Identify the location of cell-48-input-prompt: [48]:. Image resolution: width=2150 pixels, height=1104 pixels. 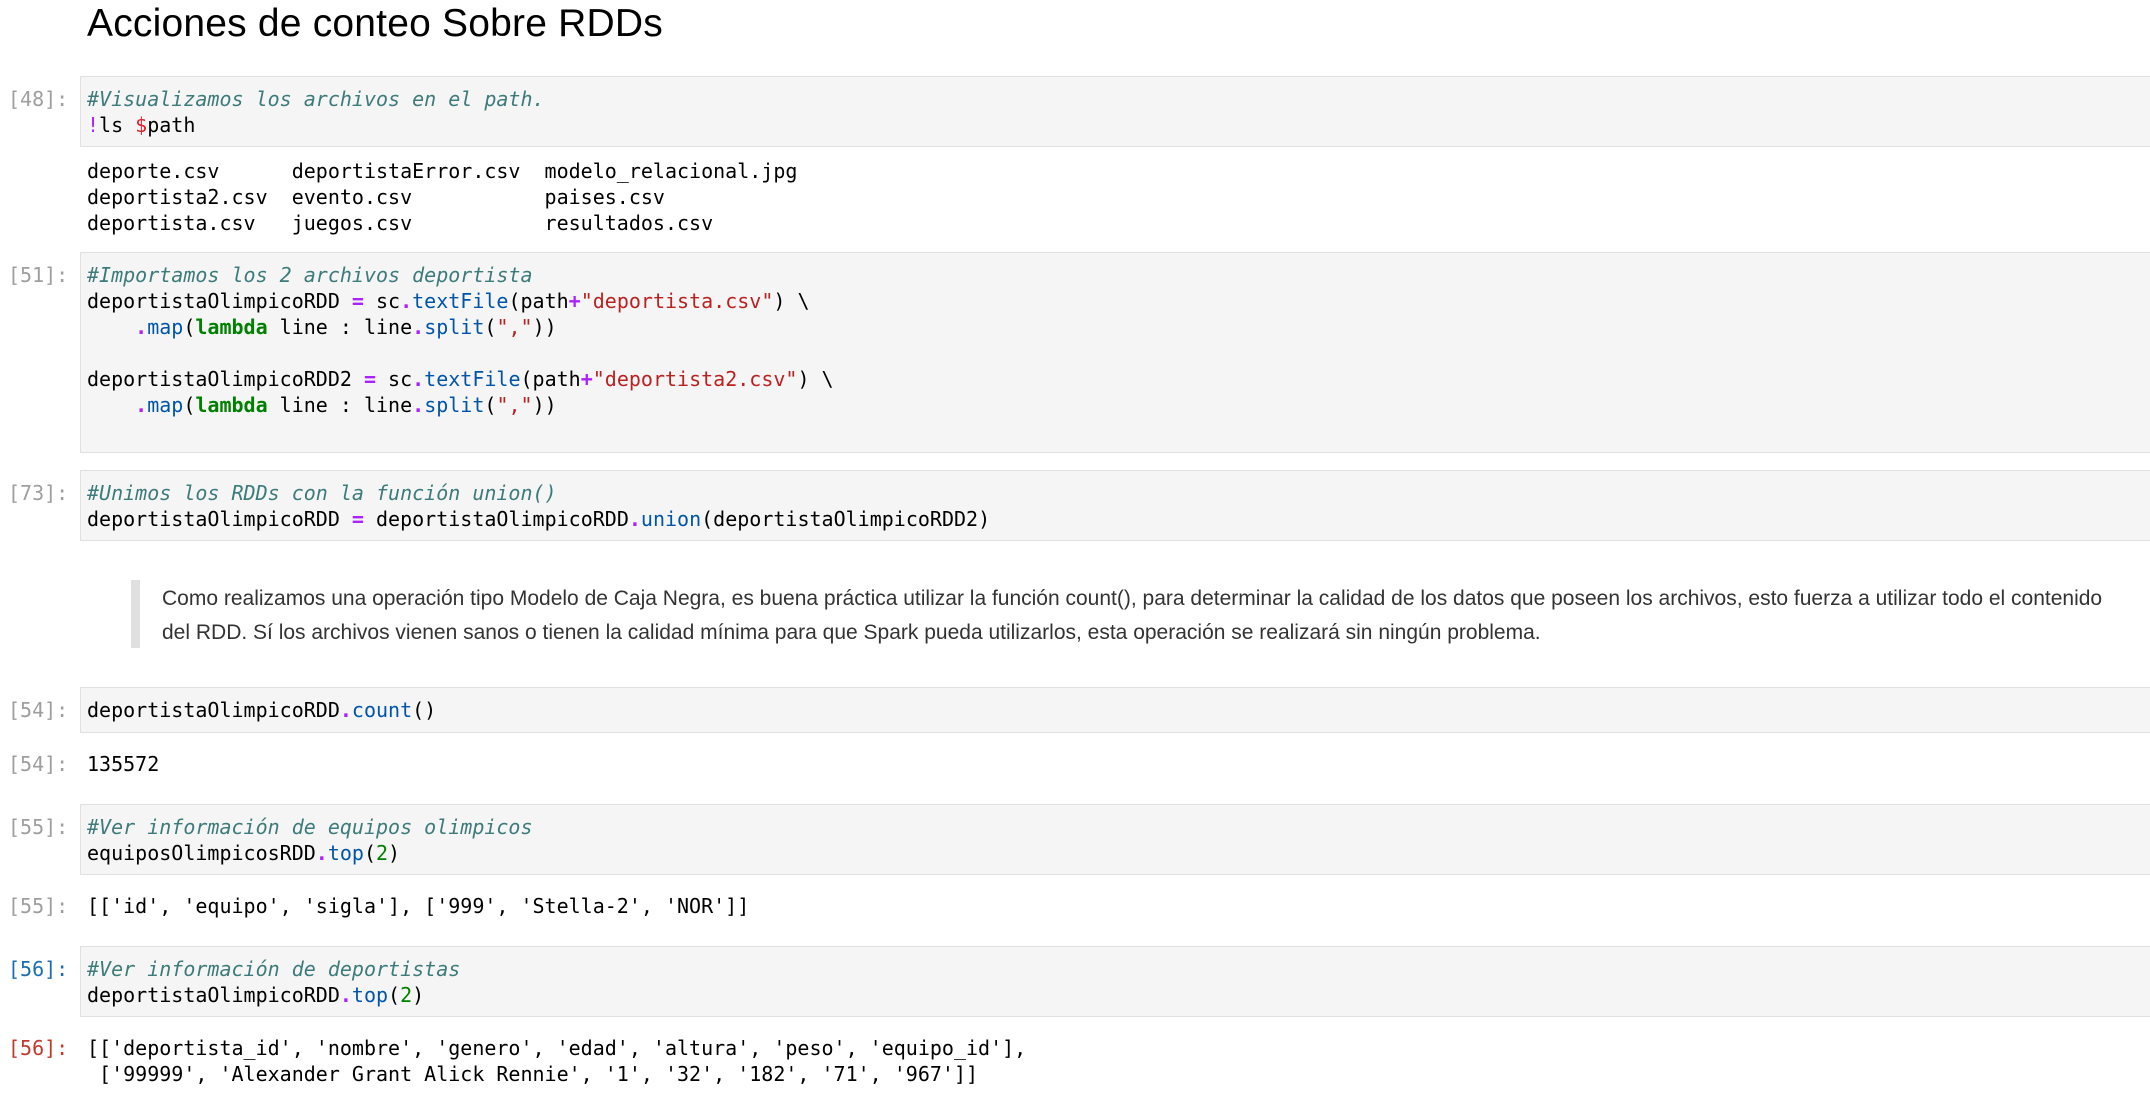
(38, 99).